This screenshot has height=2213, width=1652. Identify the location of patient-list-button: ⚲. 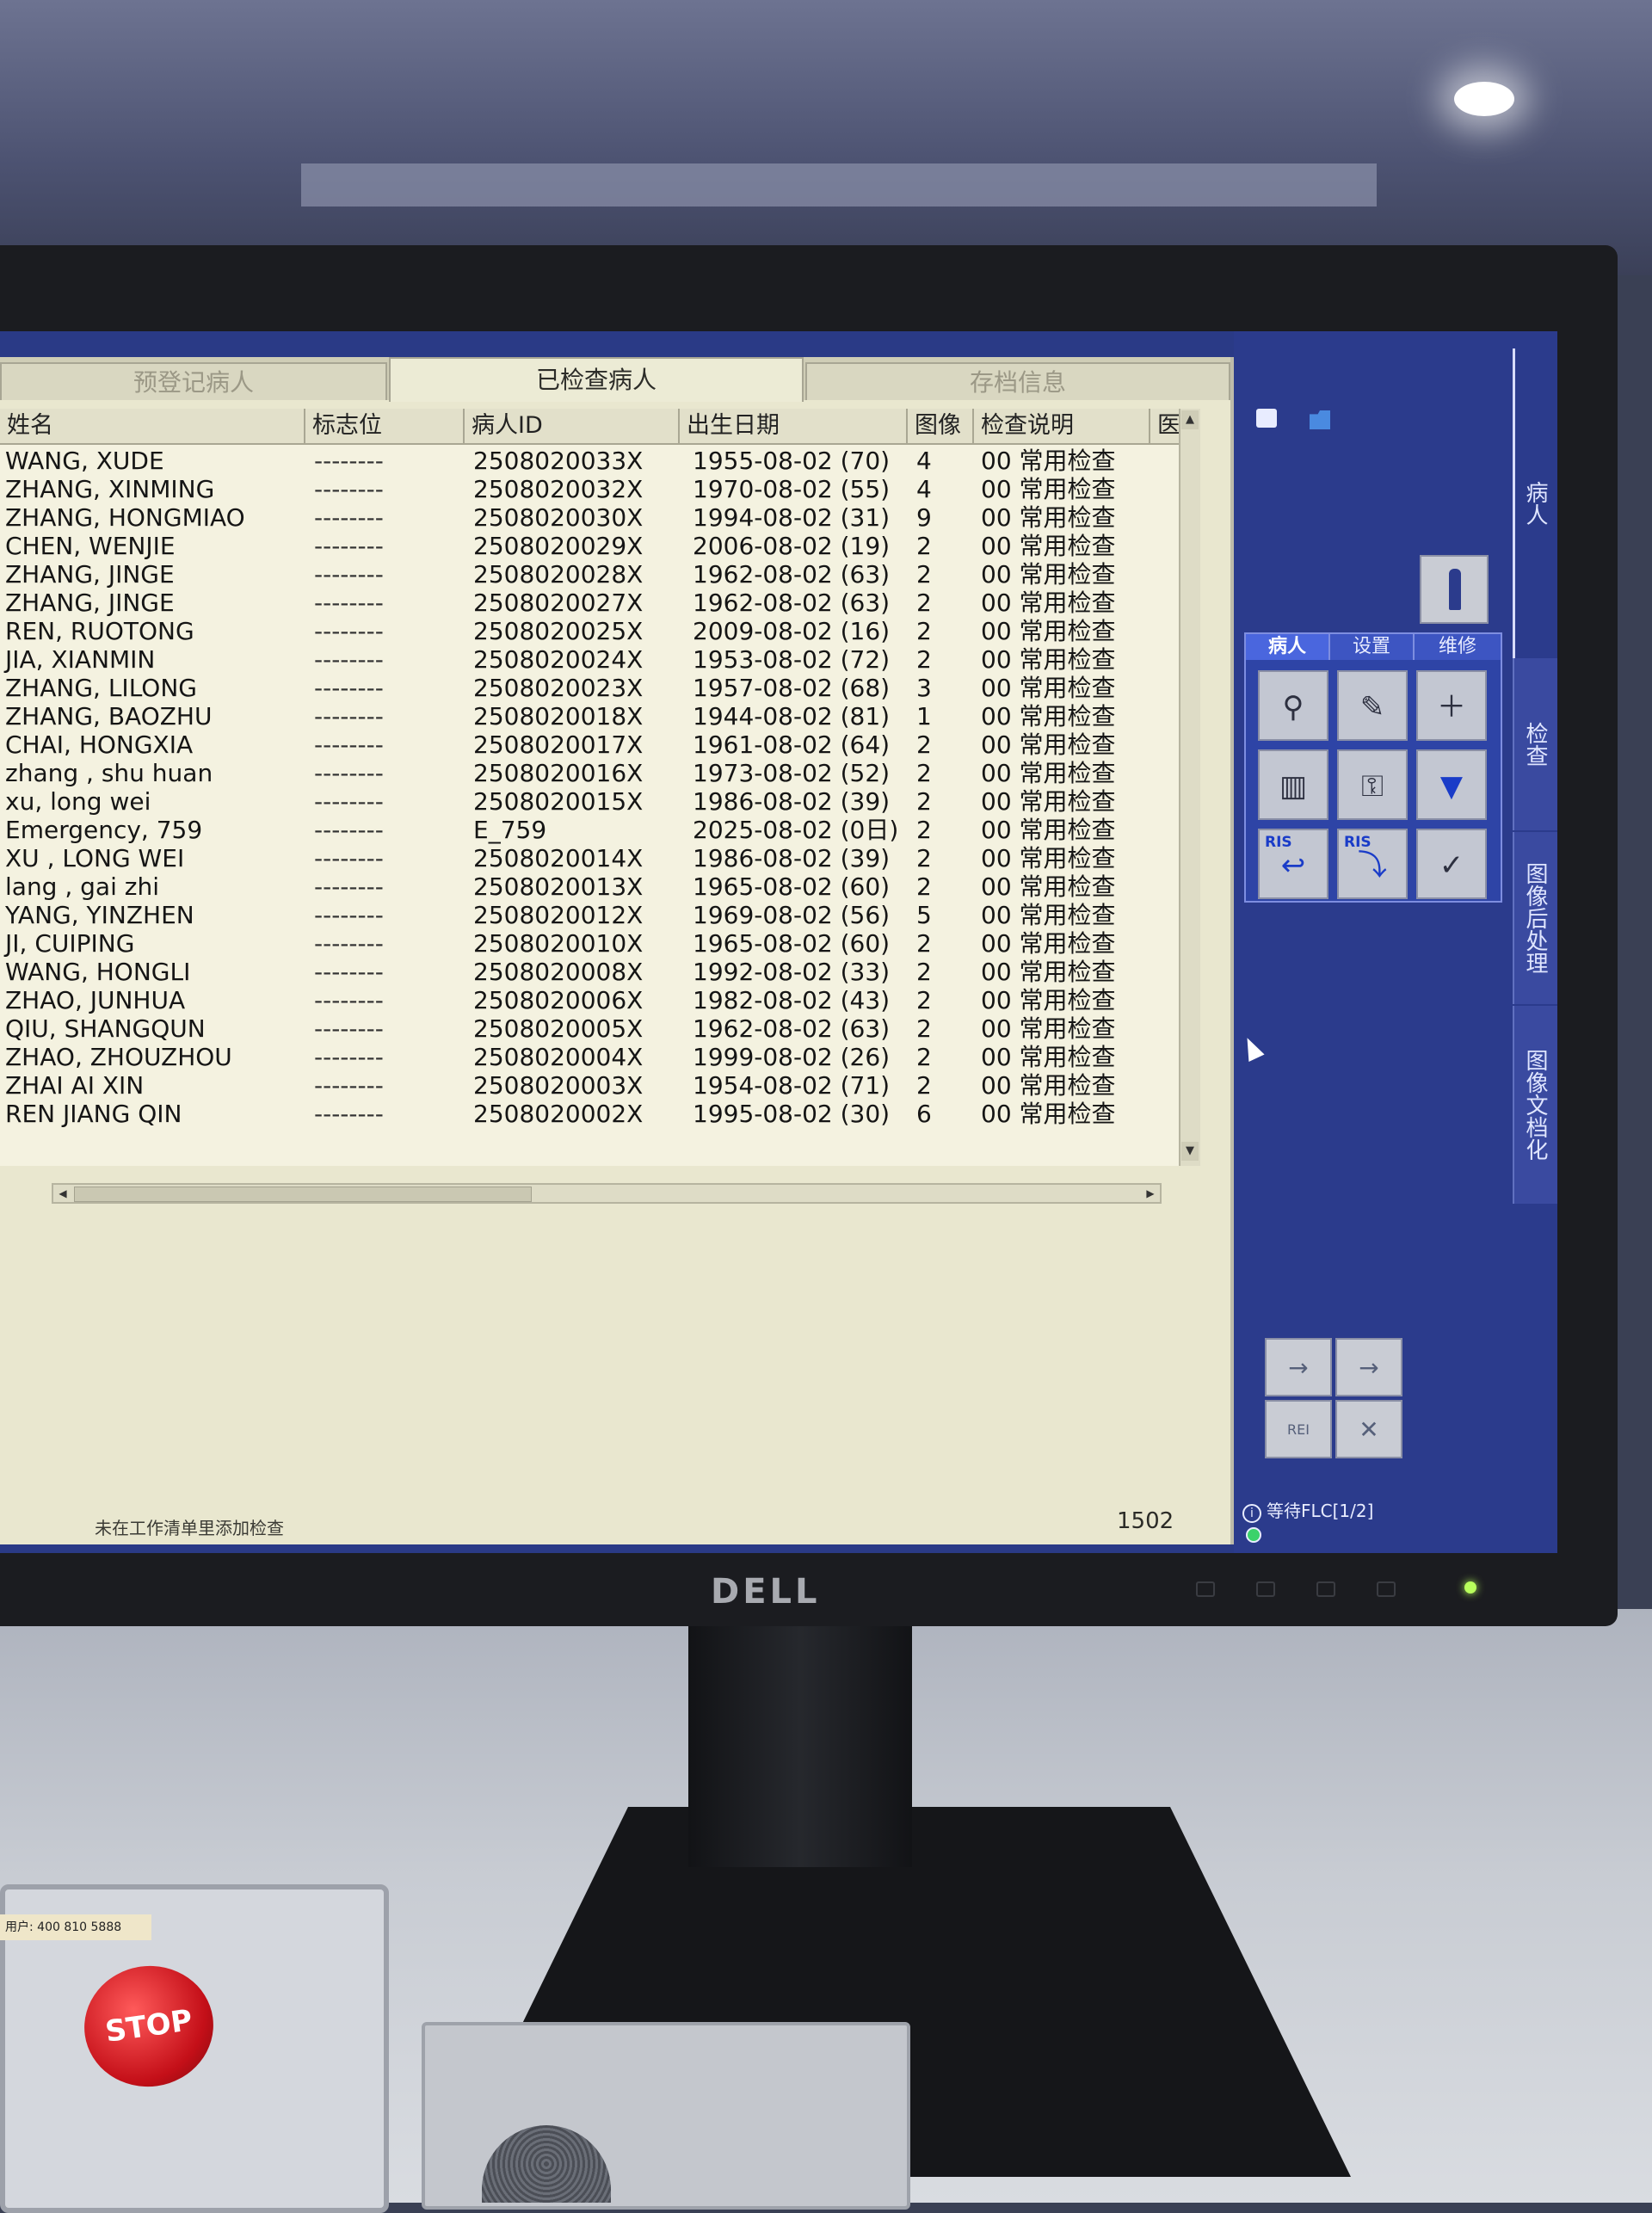
(1293, 705).